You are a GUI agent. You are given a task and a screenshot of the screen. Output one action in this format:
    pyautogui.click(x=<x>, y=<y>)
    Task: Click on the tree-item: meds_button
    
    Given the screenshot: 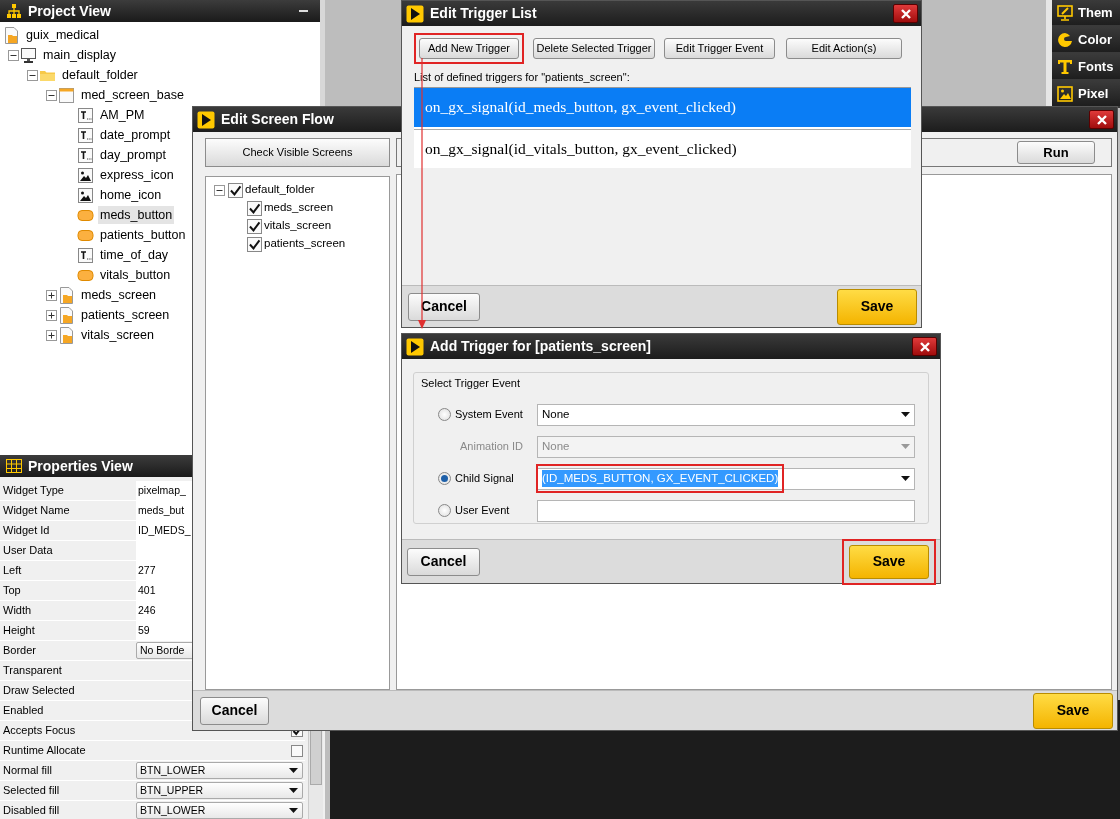 What is the action you would take?
    pyautogui.click(x=136, y=215)
    